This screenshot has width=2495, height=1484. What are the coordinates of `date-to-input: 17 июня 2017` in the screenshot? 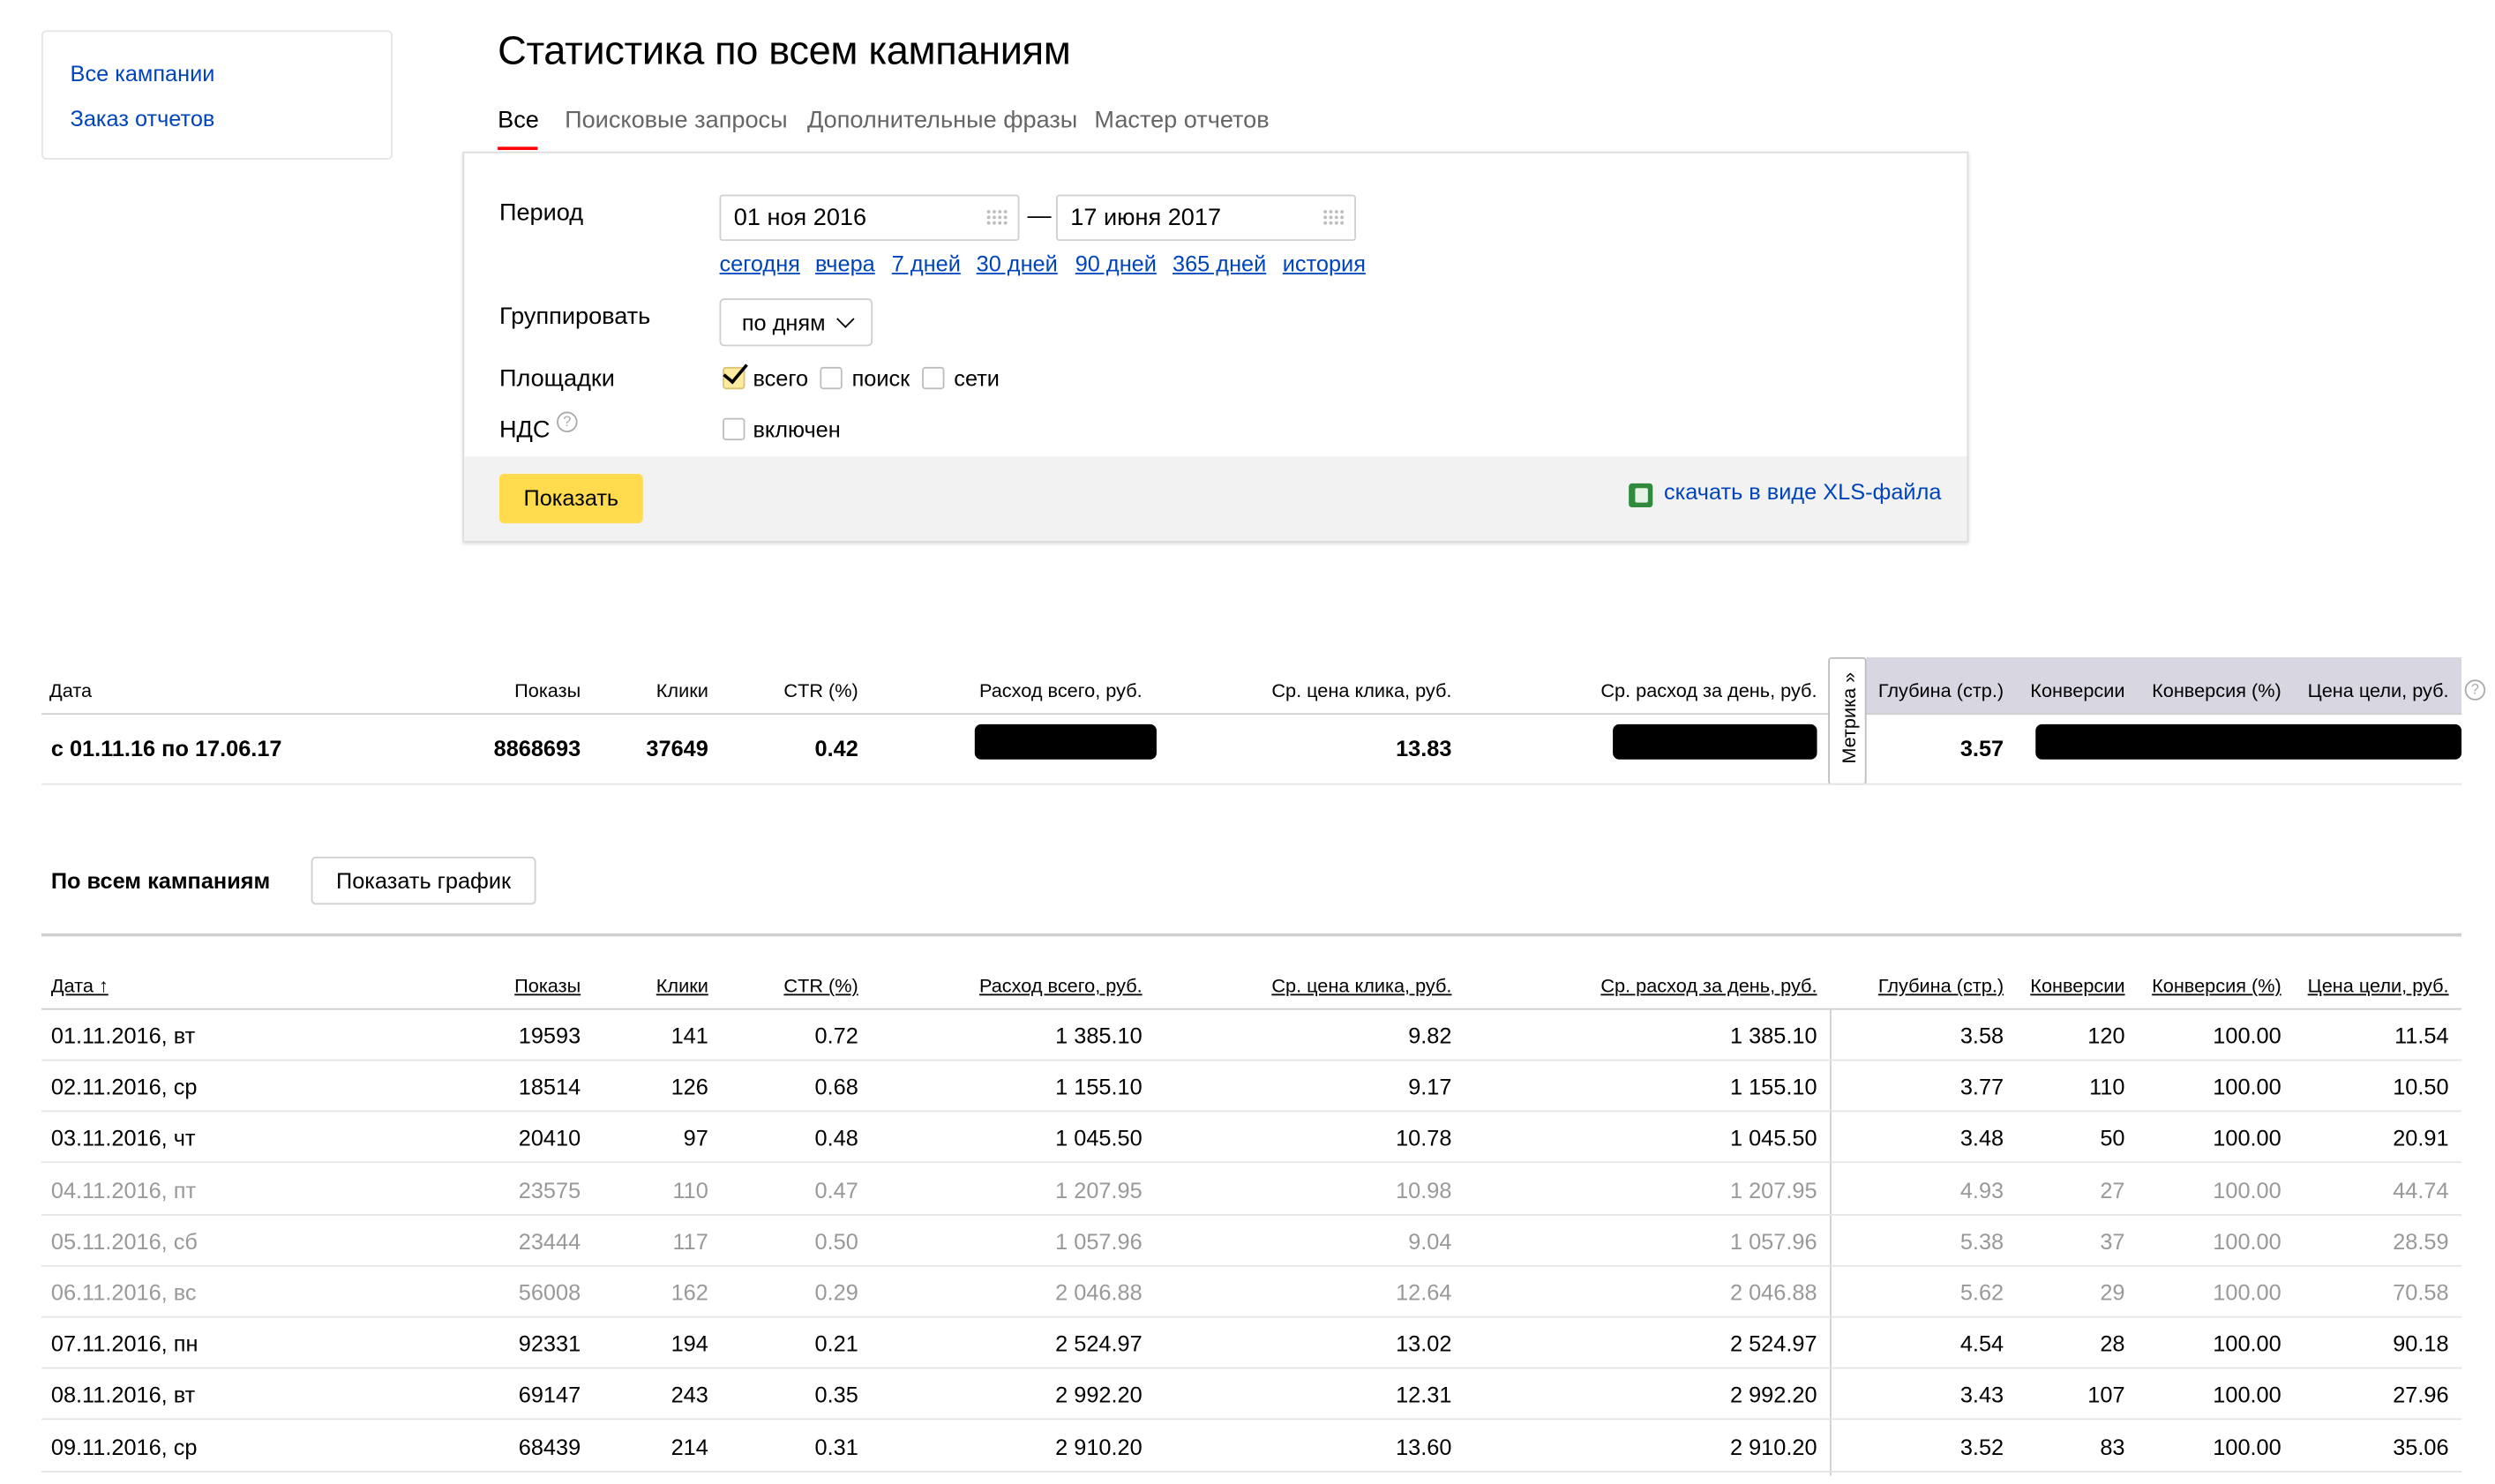 It's located at (1206, 218).